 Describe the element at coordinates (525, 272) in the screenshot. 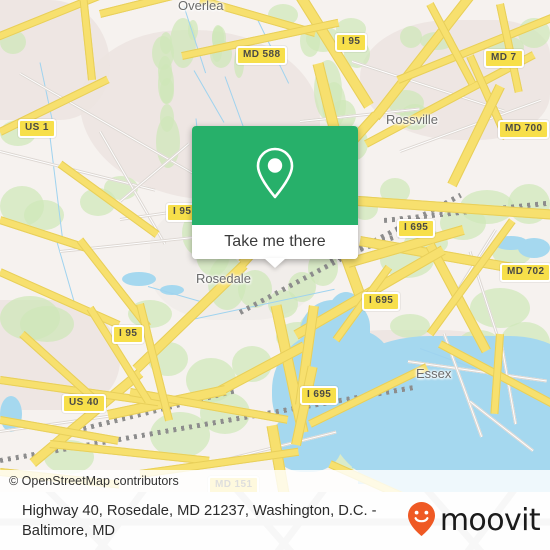

I see `highway-shield: MD 702` at that location.